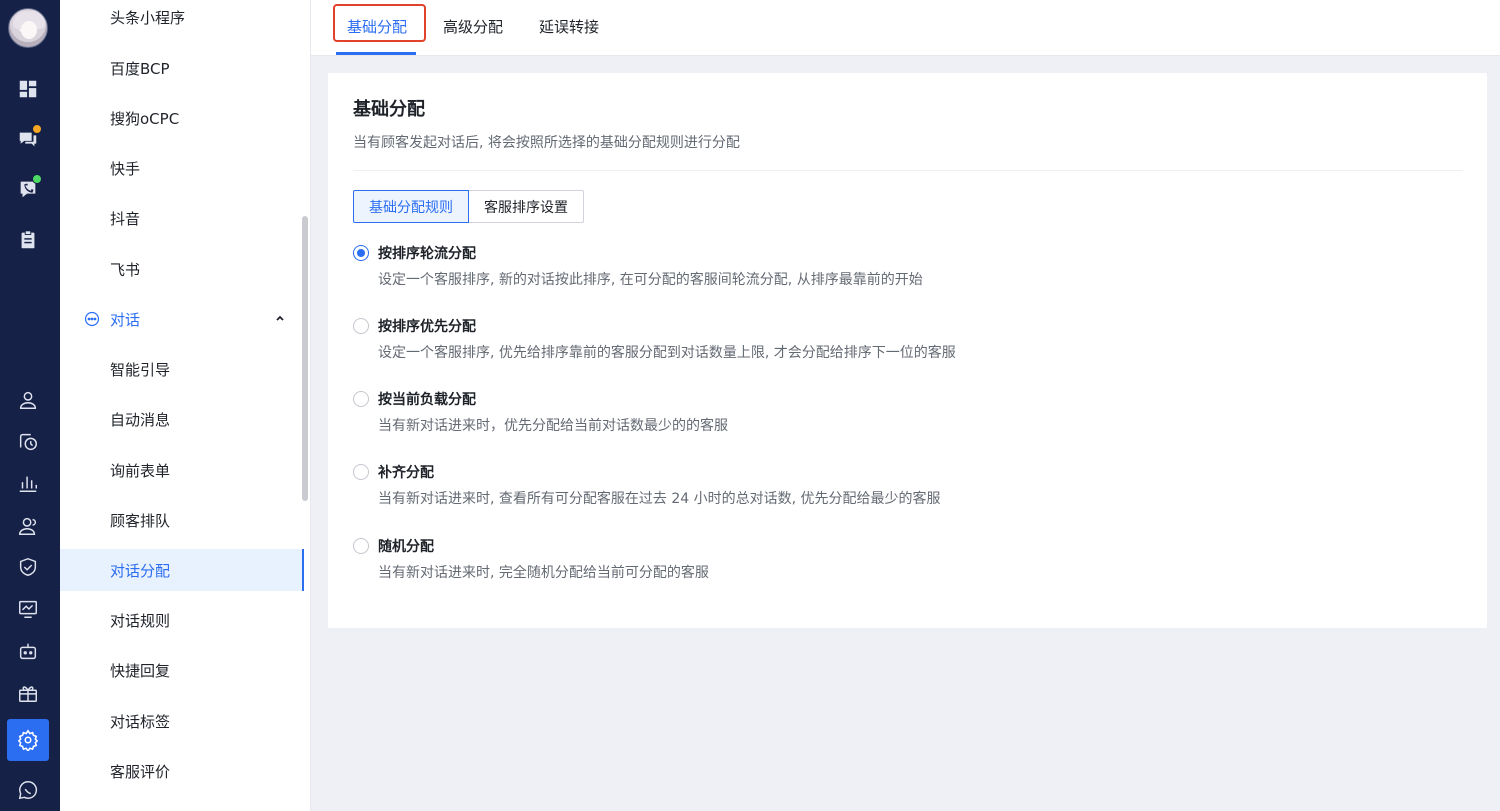 The image size is (1500, 811). Describe the element at coordinates (29, 137) in the screenshot. I see `chat-icon` at that location.